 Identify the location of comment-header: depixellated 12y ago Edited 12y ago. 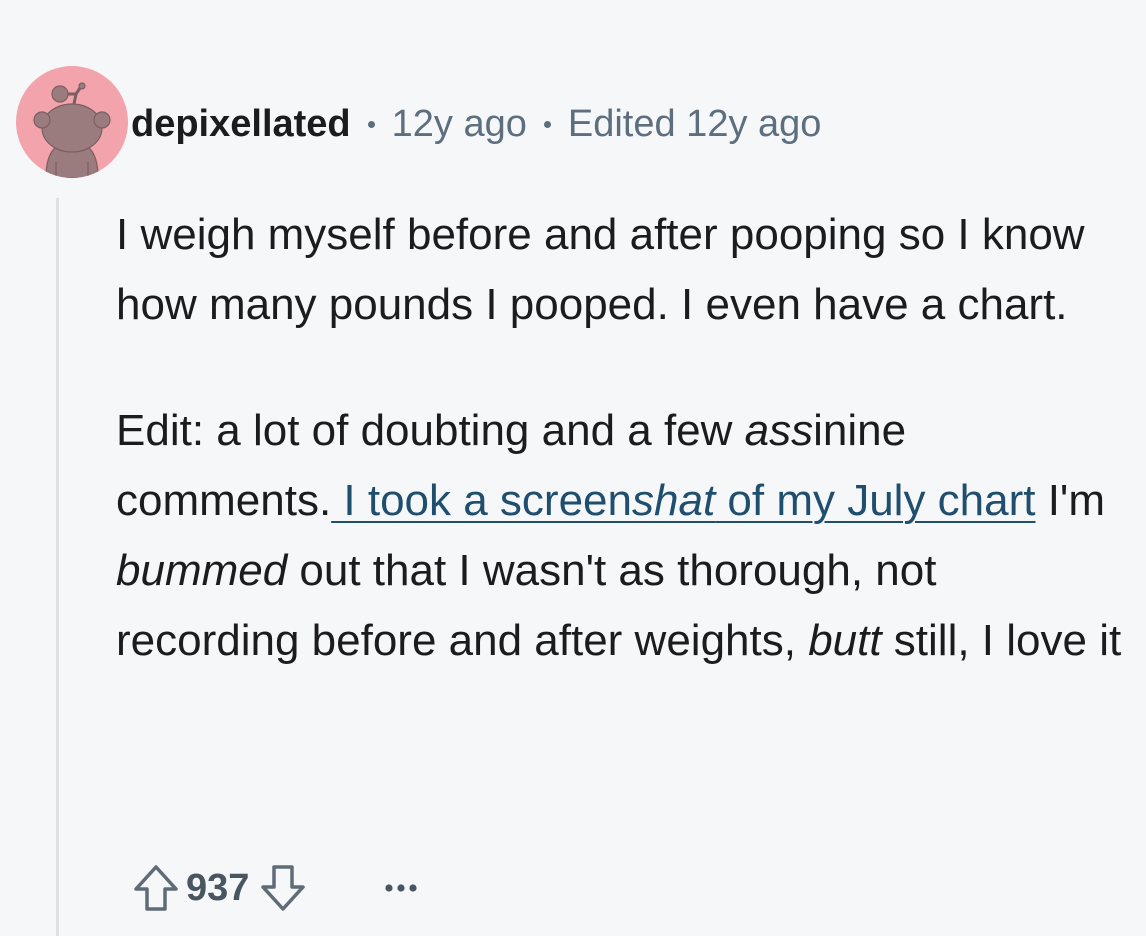
(476, 124).